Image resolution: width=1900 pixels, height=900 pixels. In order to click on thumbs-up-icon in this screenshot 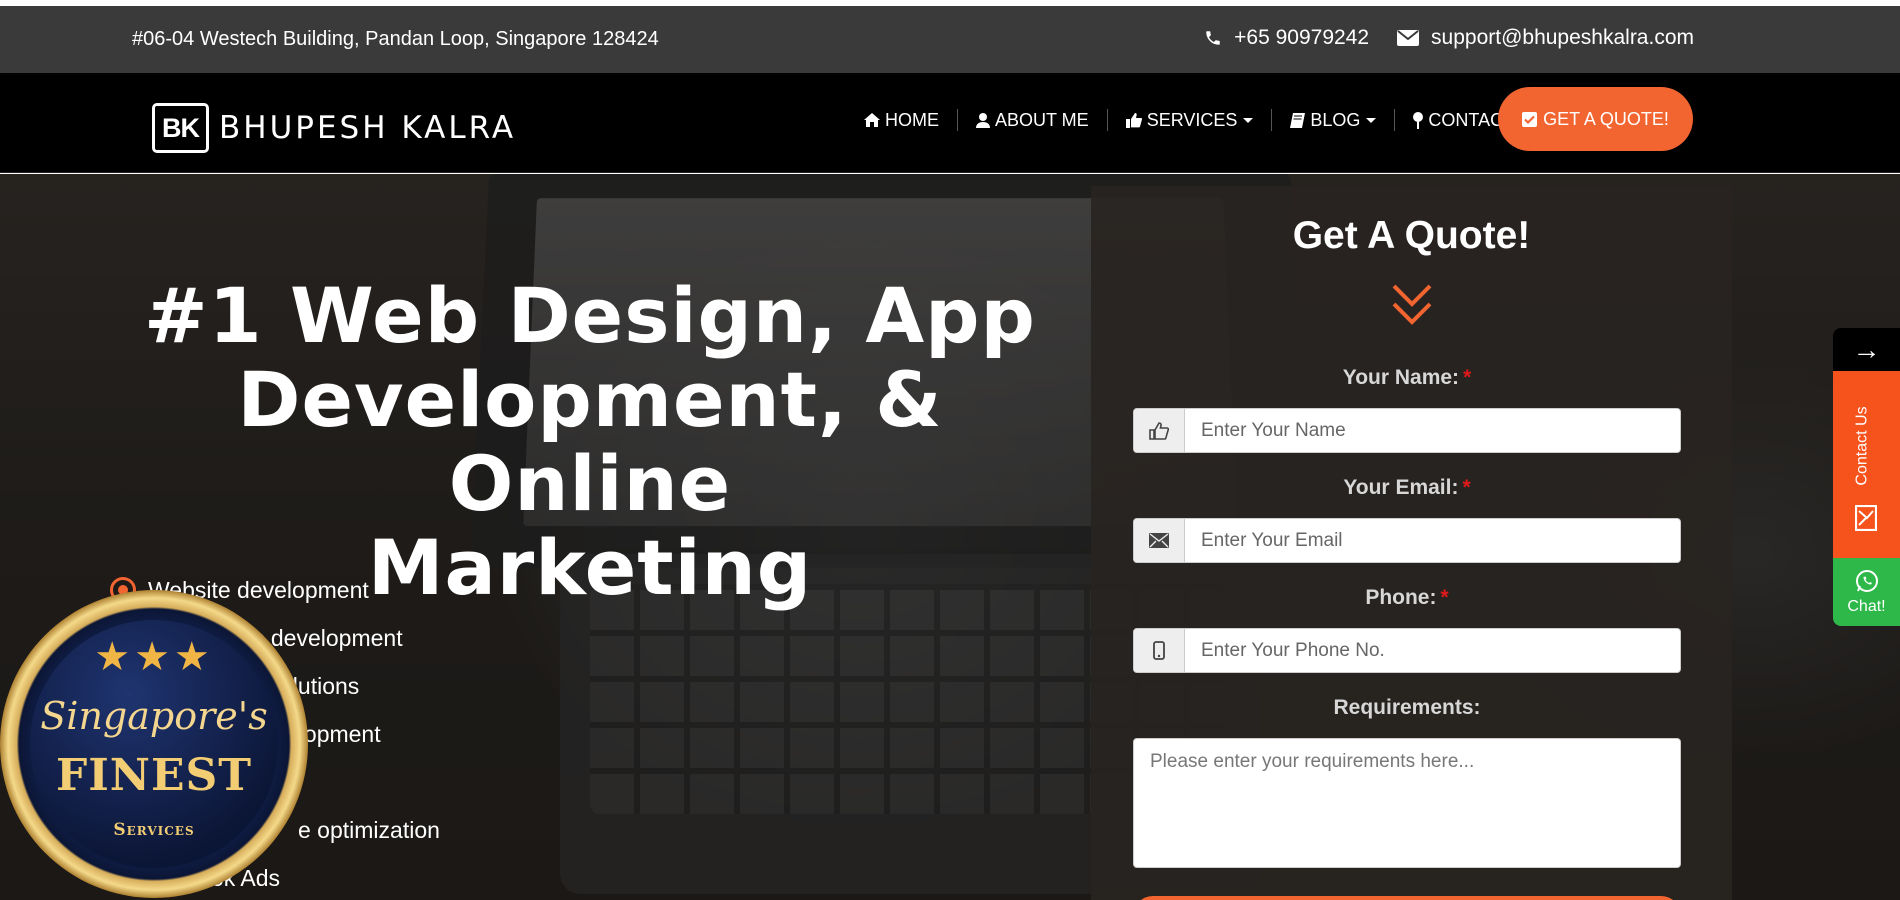, I will do `click(1133, 120)`.